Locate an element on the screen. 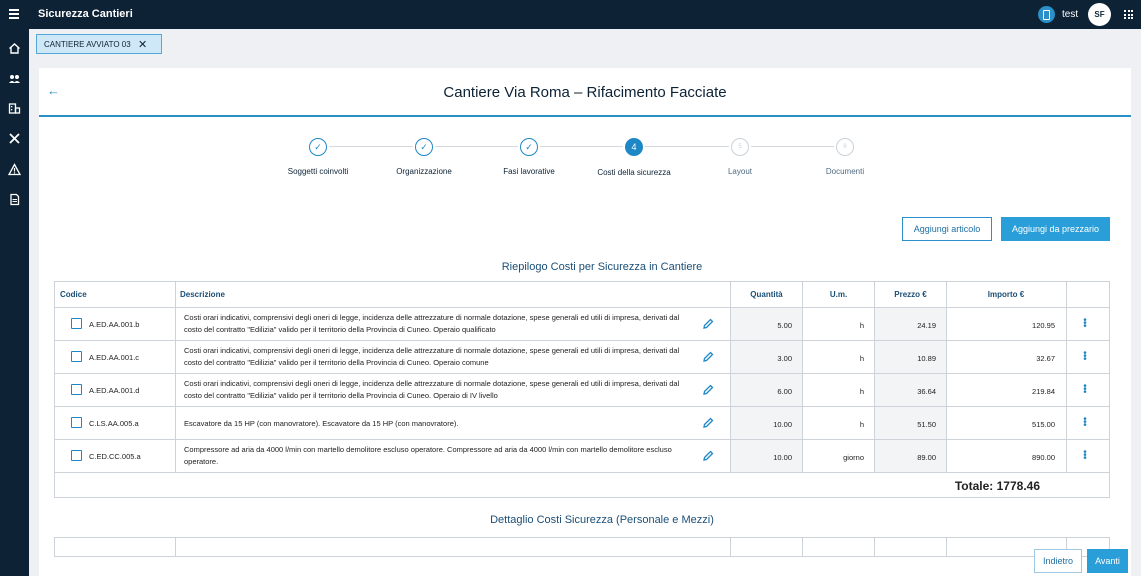  add-from-pricelist-button: Aggiungi da prezzario is located at coordinates (1055, 229).